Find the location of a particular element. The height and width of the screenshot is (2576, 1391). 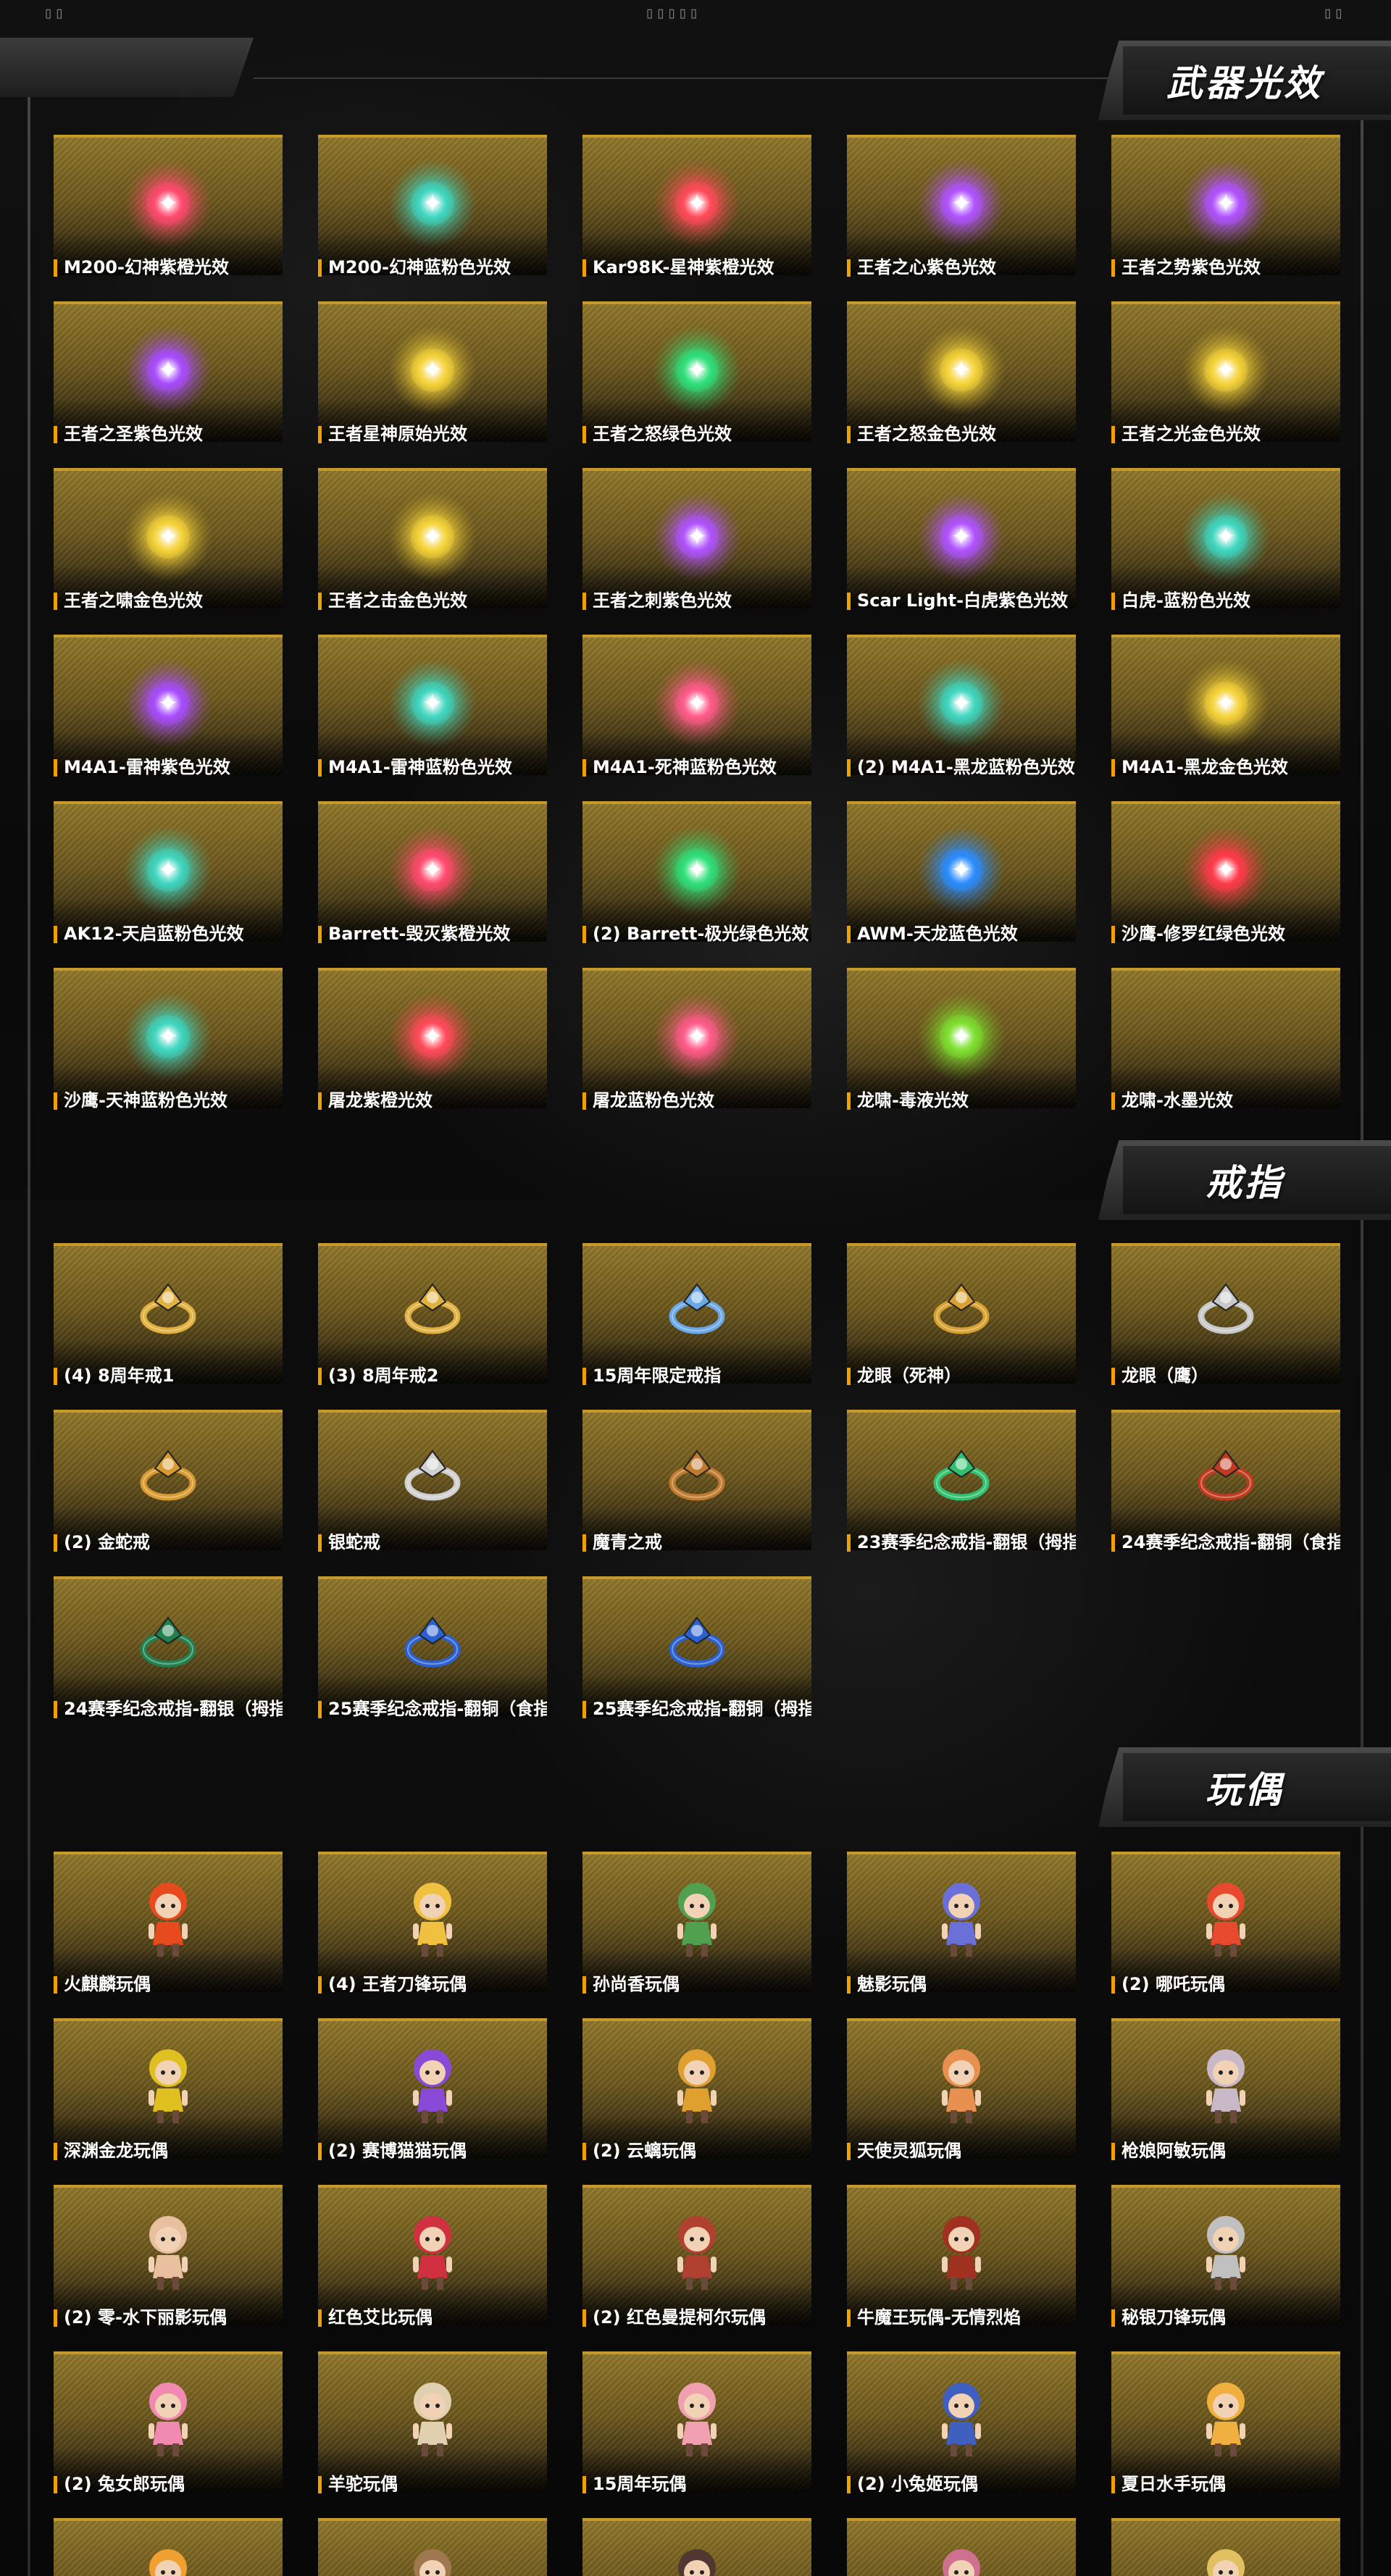

effect-item: ✦ 白虎-蓝粉色光效 is located at coordinates (1226, 551).